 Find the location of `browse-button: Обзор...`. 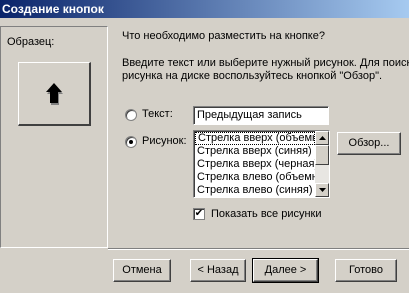

browse-button: Обзор... is located at coordinates (369, 143).